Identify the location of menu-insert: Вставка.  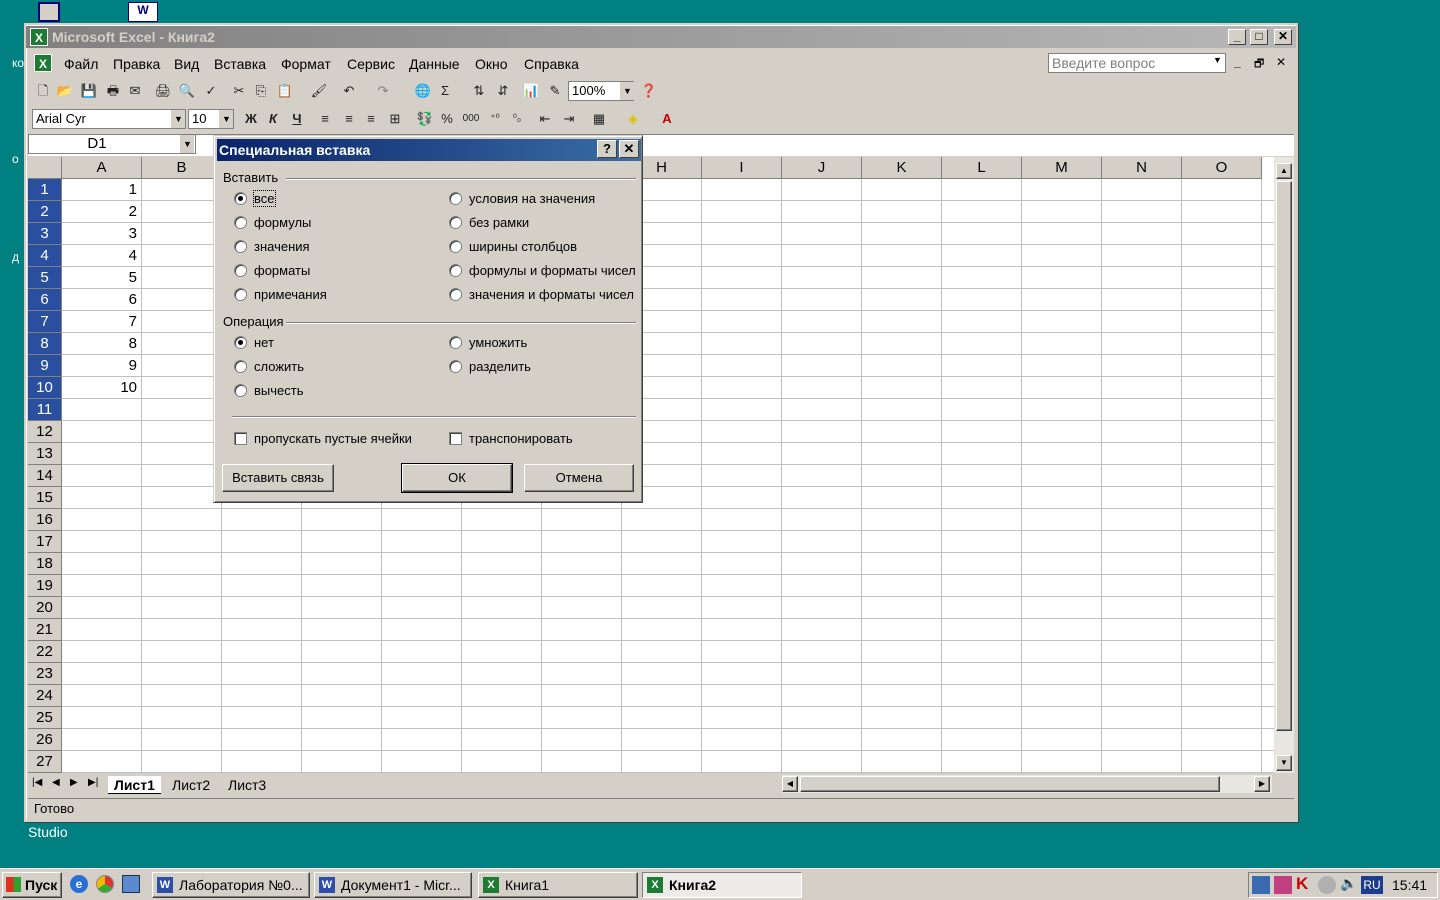
(240, 64).